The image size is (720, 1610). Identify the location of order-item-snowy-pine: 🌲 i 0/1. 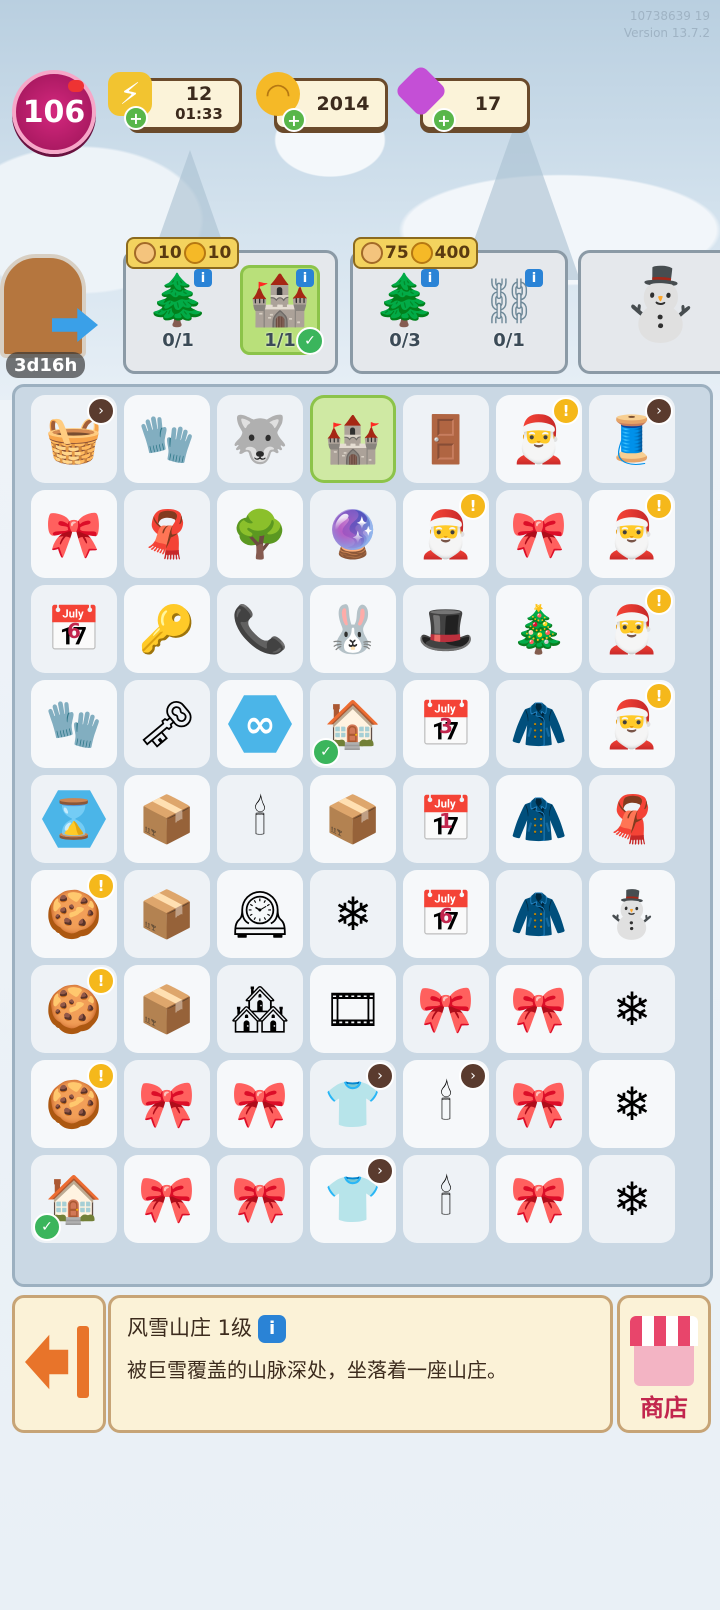
(178, 310).